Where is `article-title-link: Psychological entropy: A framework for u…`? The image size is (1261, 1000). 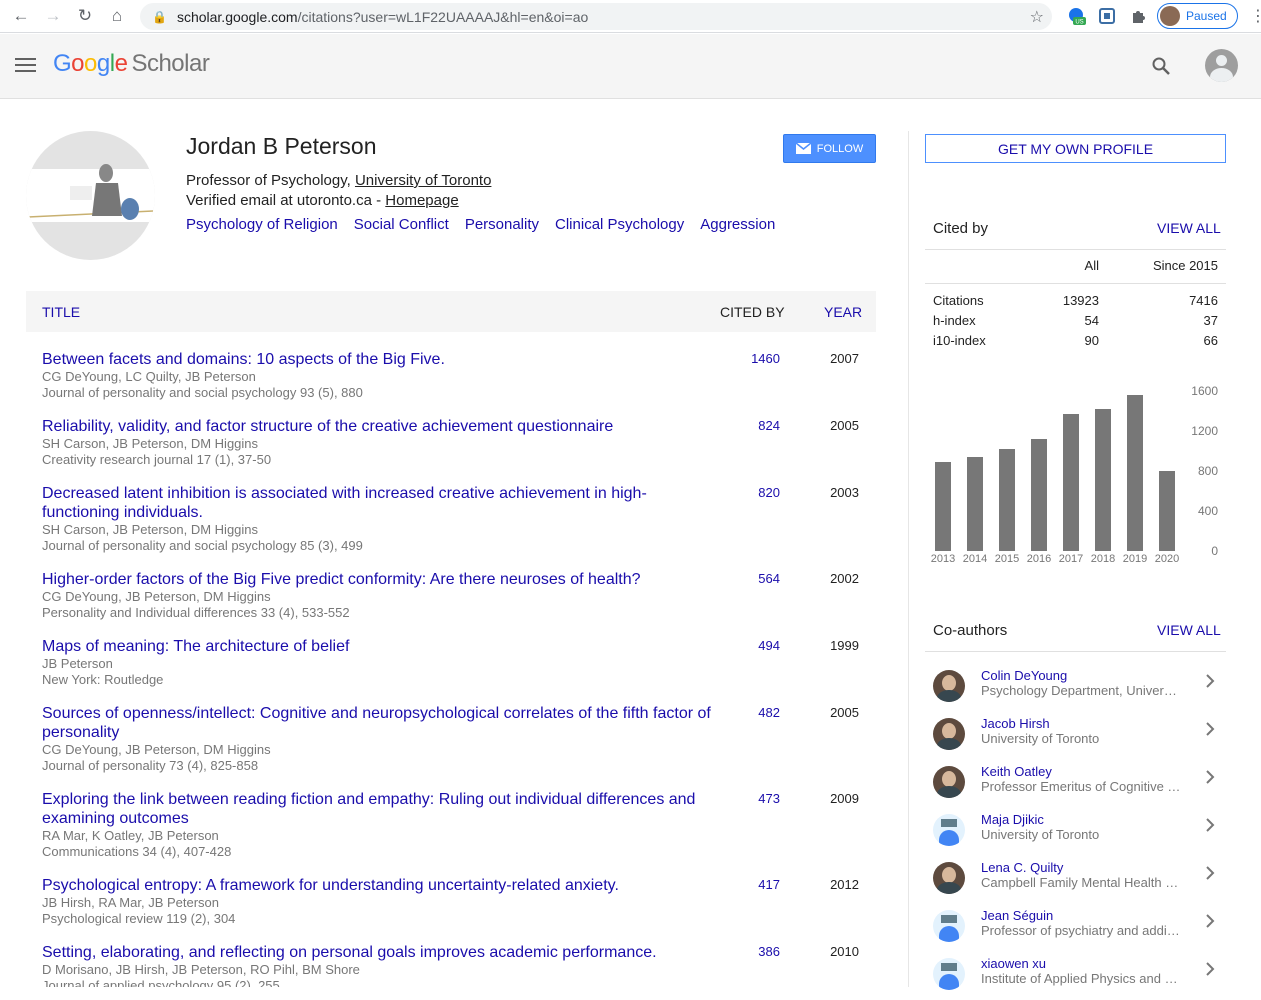 article-title-link: Psychological entropy: A framework for u… is located at coordinates (377, 885).